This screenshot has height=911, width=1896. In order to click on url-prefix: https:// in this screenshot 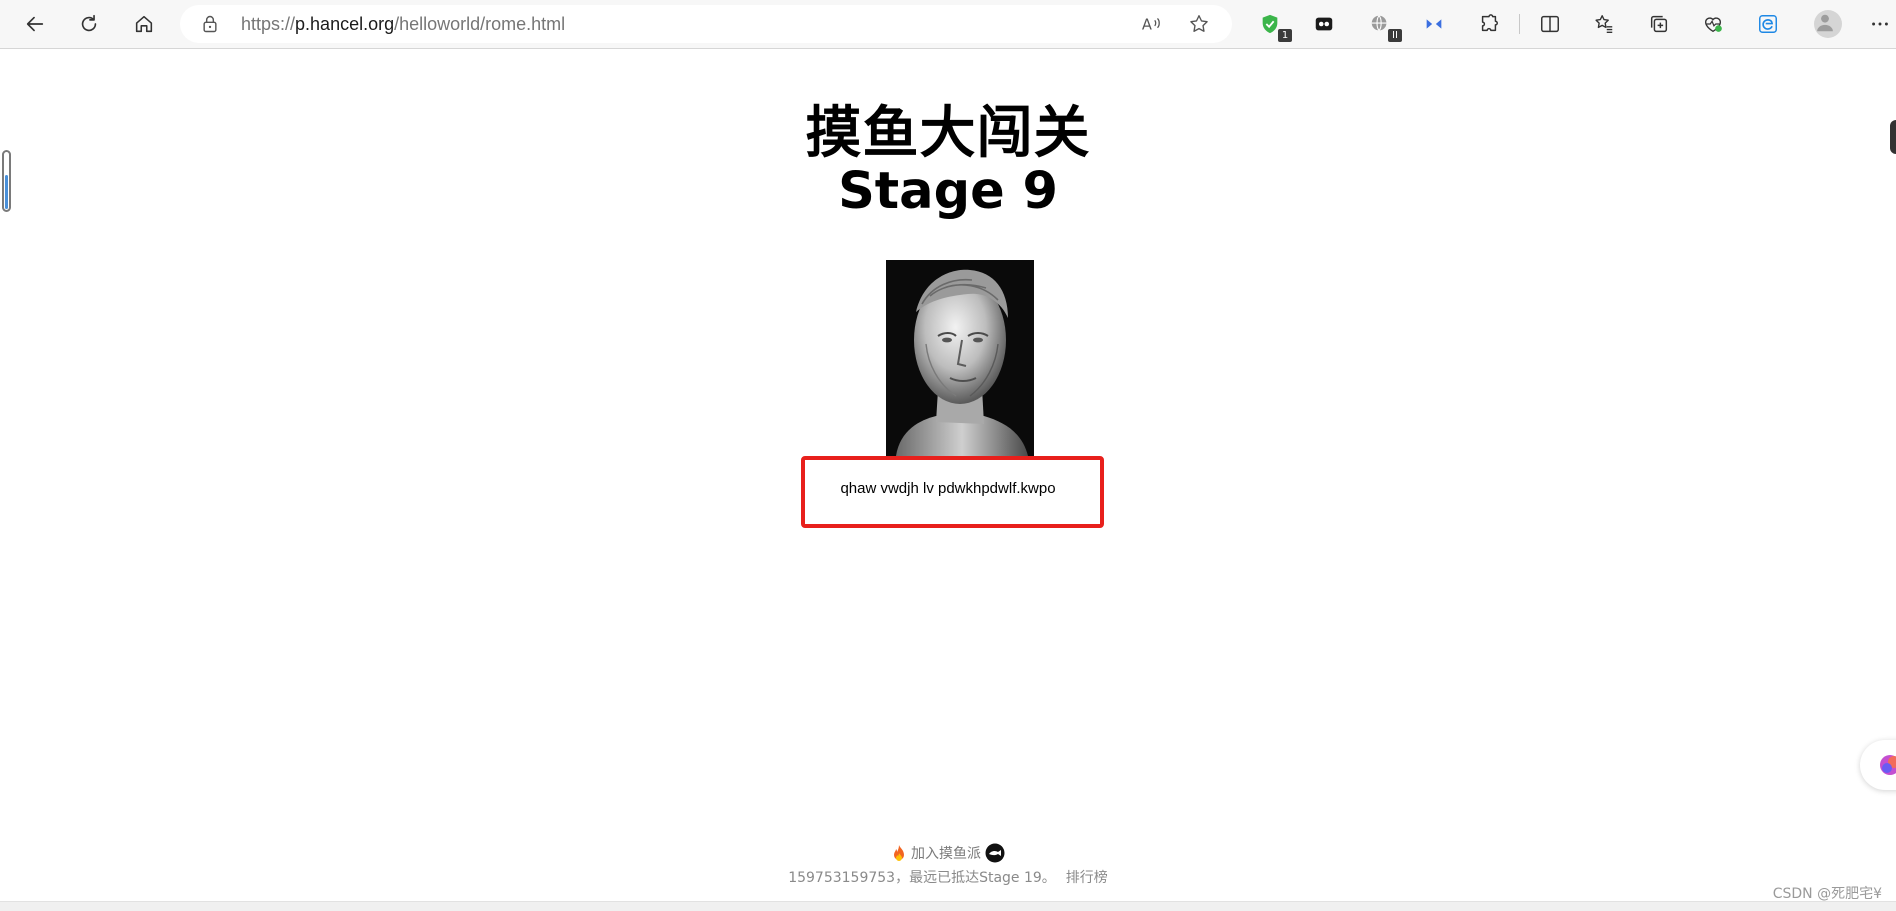, I will do `click(268, 24)`.